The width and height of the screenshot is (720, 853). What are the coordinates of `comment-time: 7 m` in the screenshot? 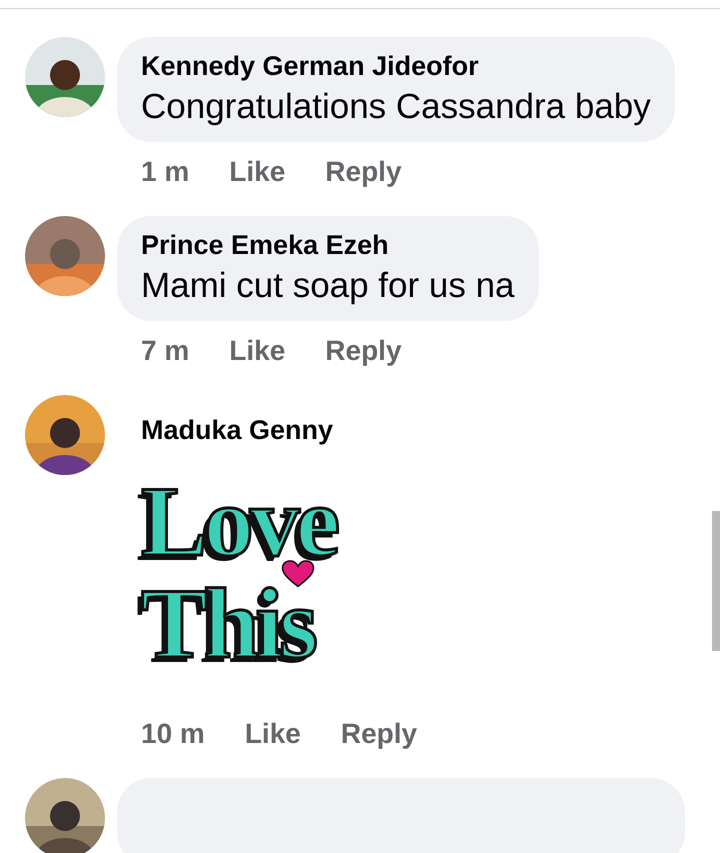 It's located at (165, 351).